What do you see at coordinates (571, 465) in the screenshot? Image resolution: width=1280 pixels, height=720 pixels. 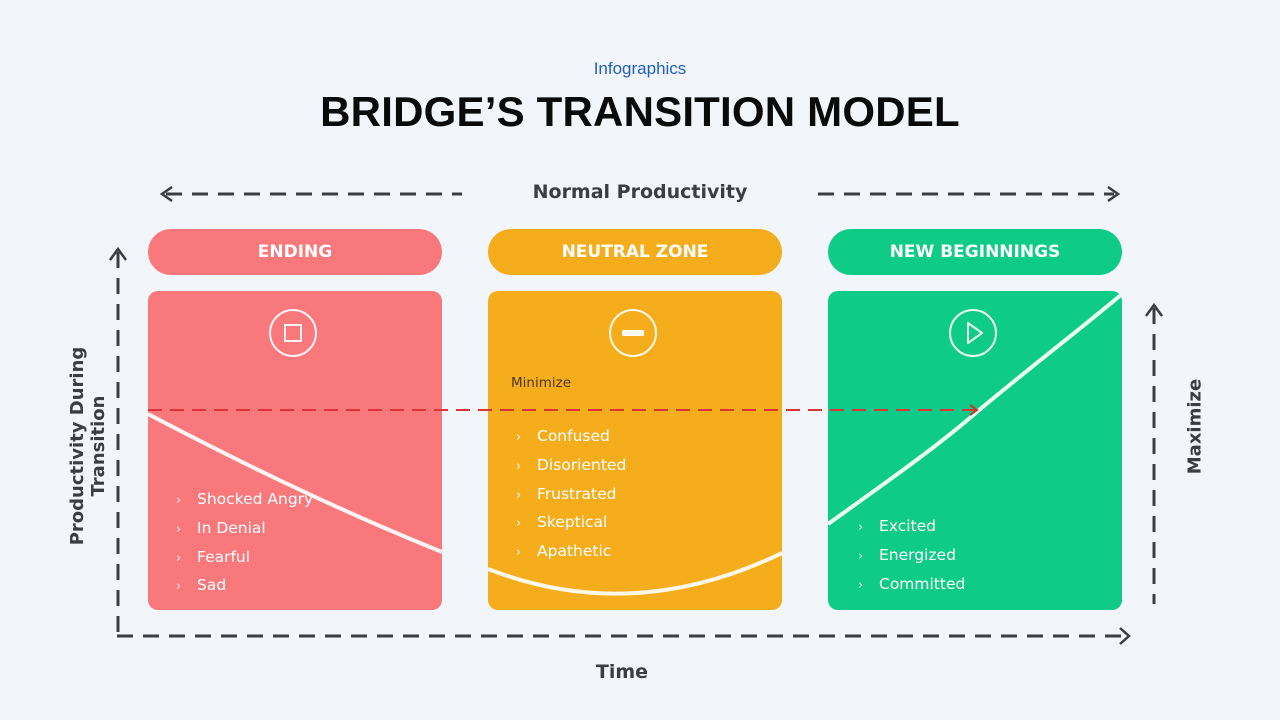 I see `list-item: › Disoriented` at bounding box center [571, 465].